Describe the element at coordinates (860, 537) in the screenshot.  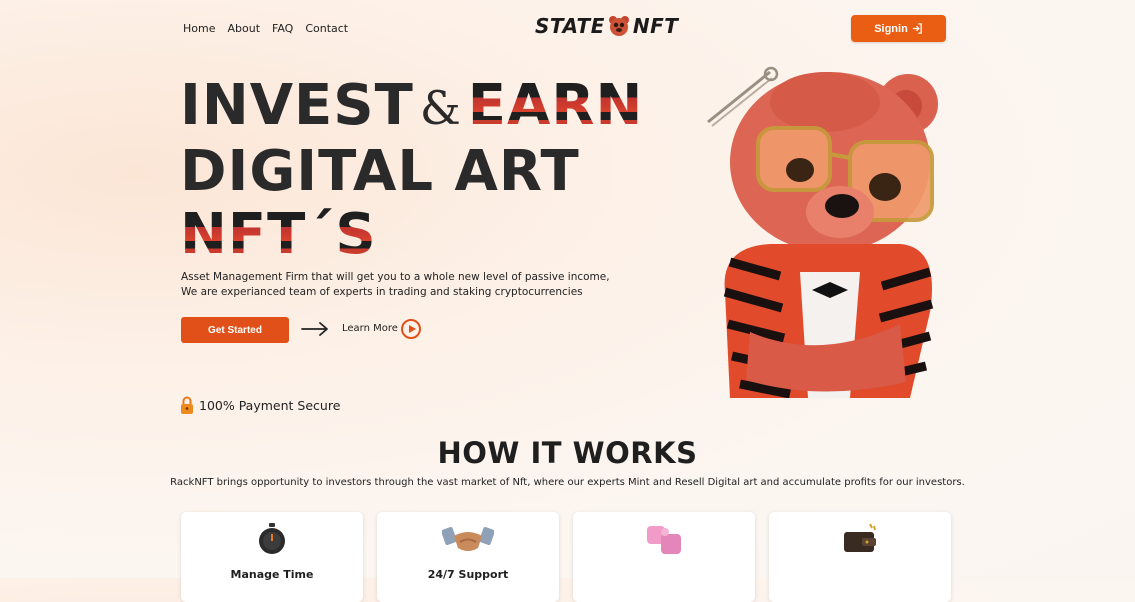
I see `wallet-icon` at that location.